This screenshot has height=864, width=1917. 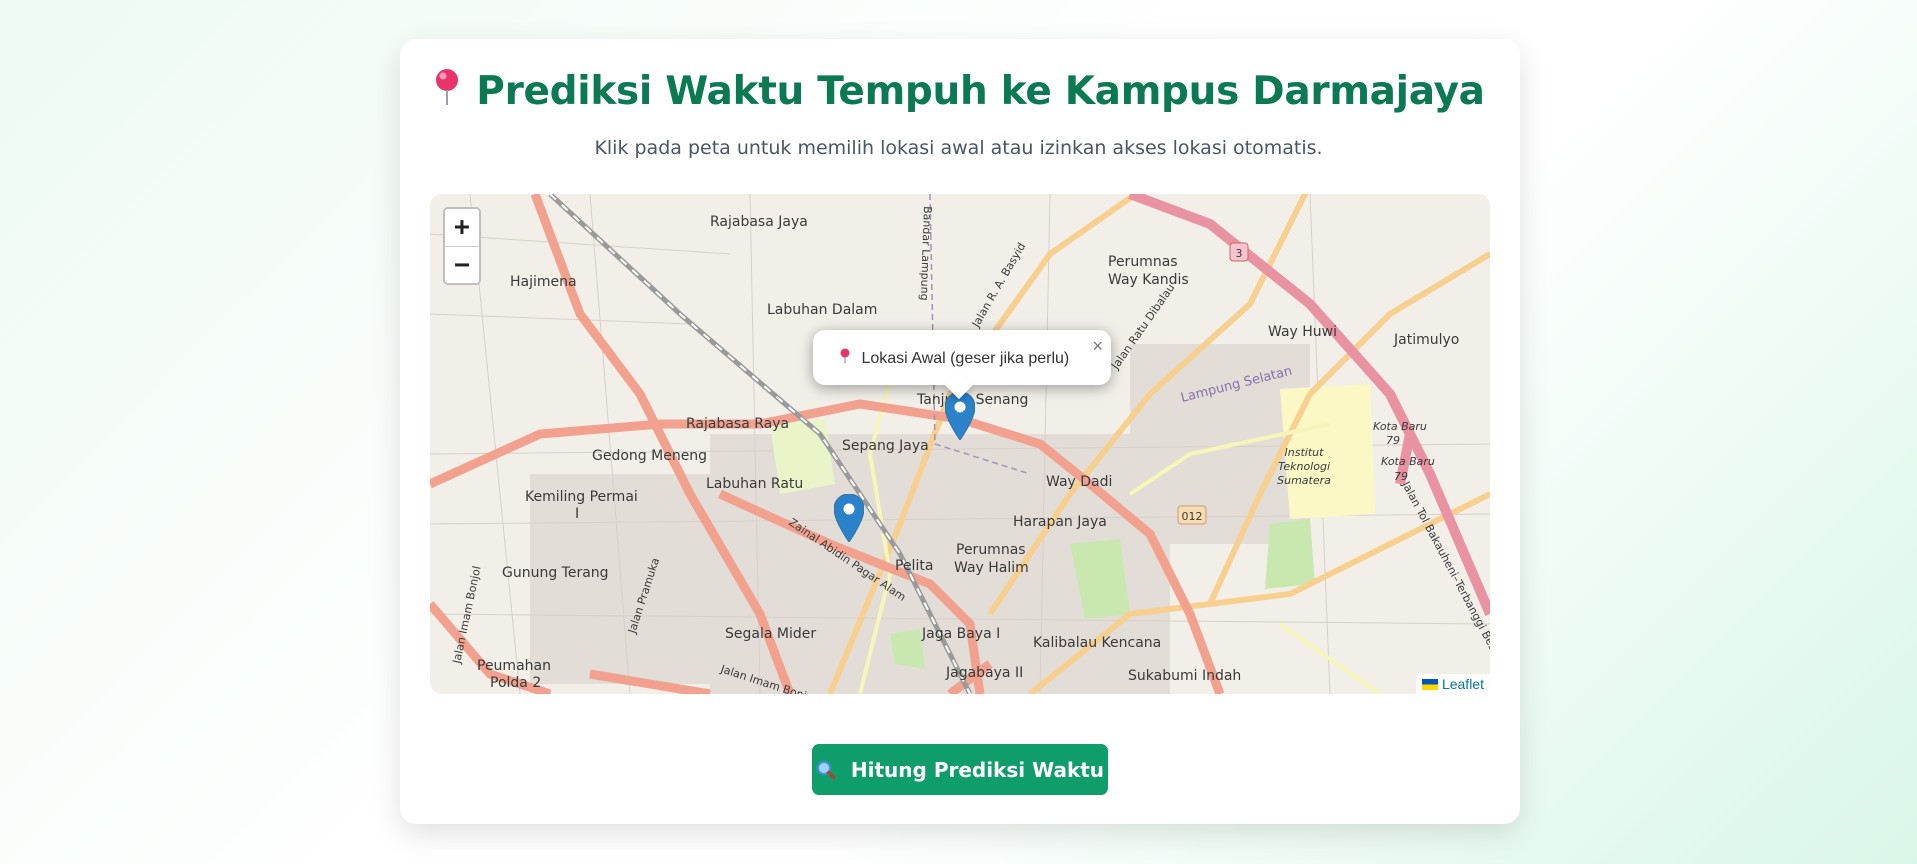 What do you see at coordinates (543, 282) in the screenshot?
I see `map-label: Hajimena` at bounding box center [543, 282].